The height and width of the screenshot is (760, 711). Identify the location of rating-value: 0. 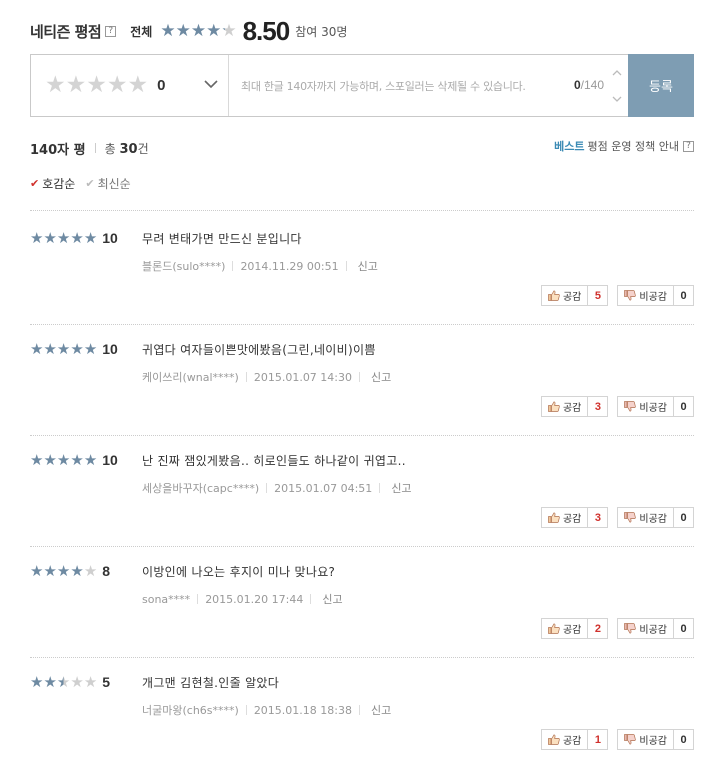
(161, 85).